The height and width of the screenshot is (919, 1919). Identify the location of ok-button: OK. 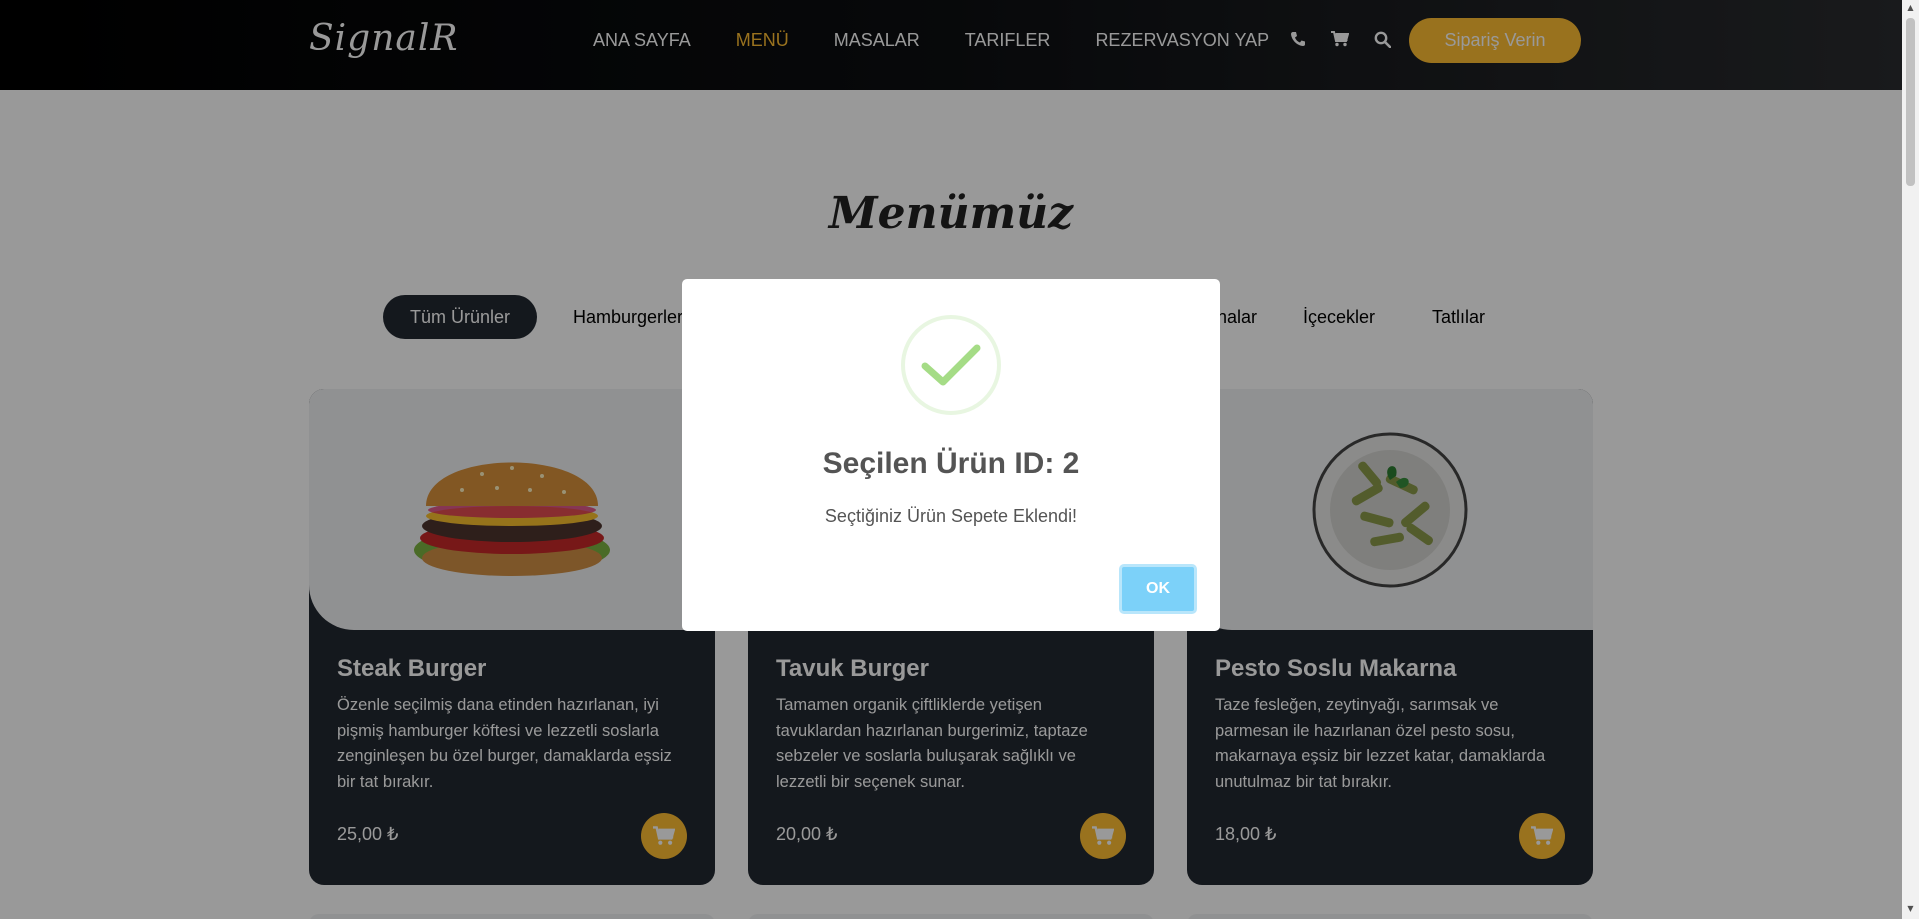
(1158, 589).